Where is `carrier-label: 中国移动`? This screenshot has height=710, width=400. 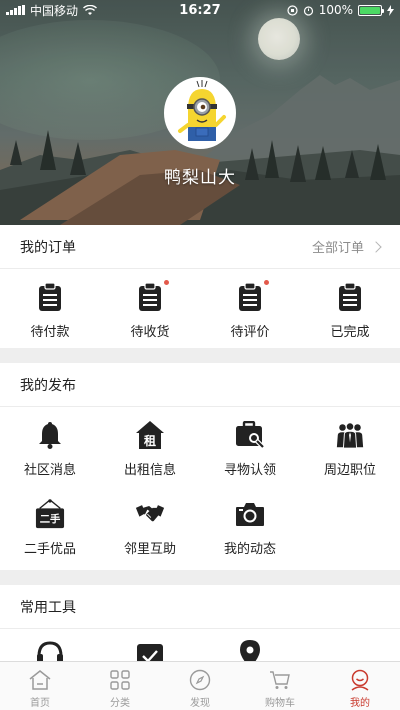
carrier-label: 中国移动 is located at coordinates (54, 10).